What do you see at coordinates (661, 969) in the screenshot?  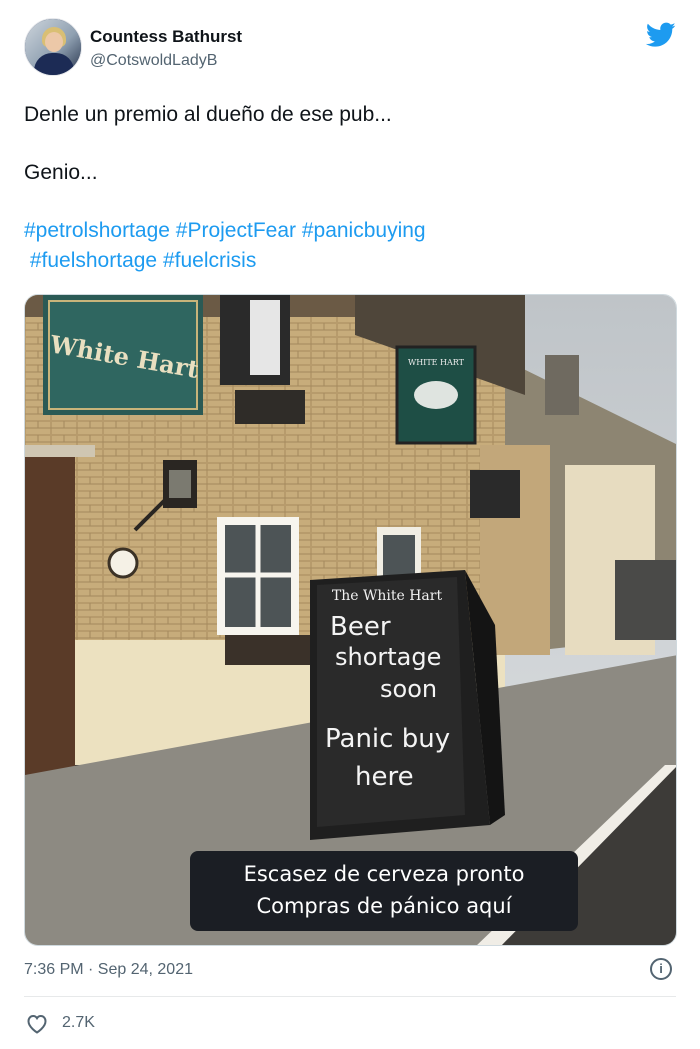 I see `info-icon` at bounding box center [661, 969].